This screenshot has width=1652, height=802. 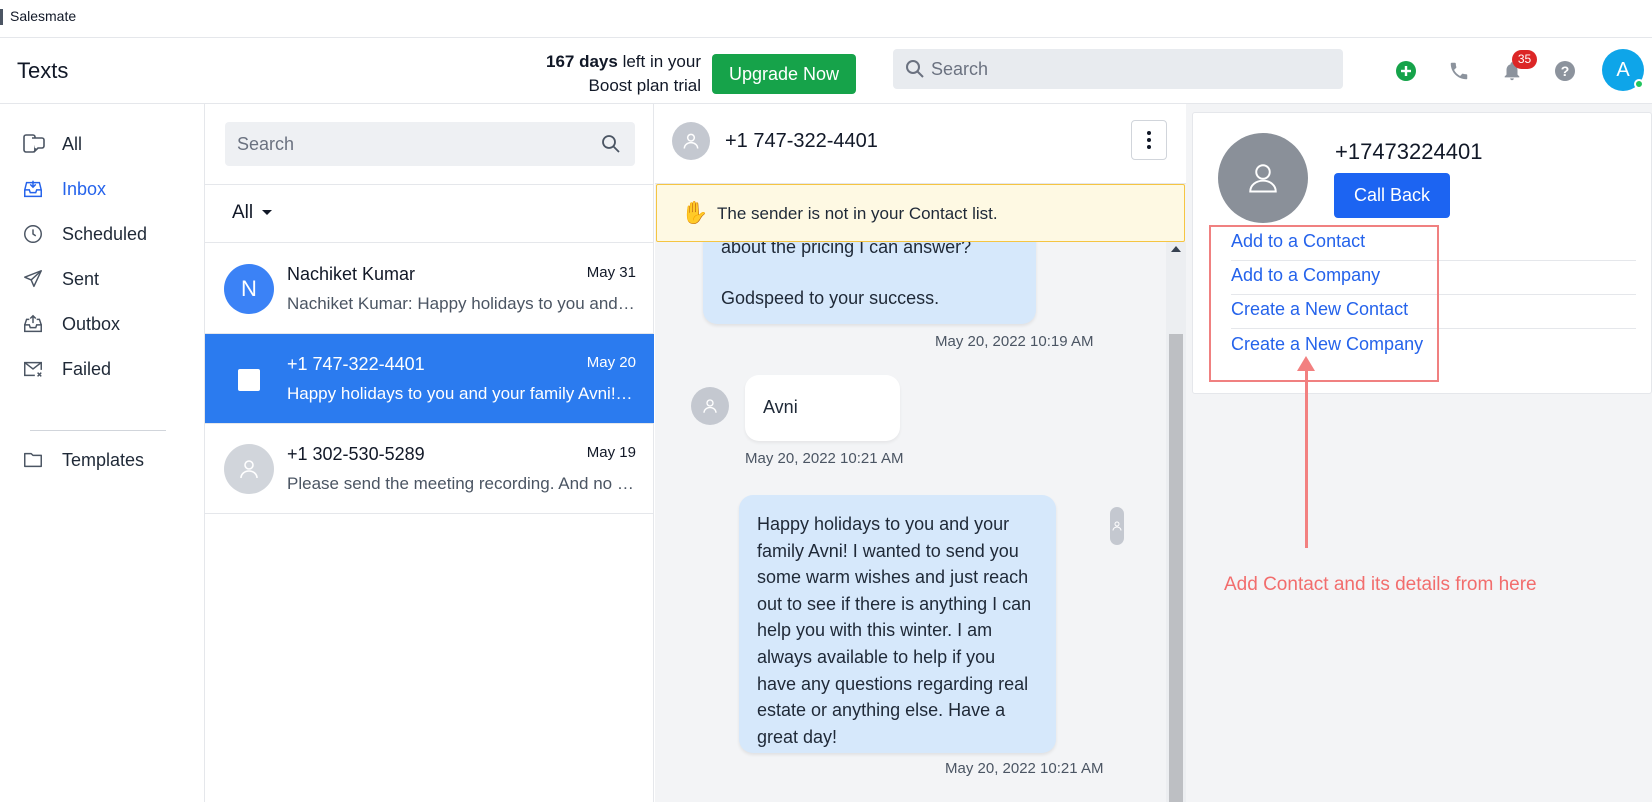 I want to click on online-status-dot, so click(x=1639, y=84).